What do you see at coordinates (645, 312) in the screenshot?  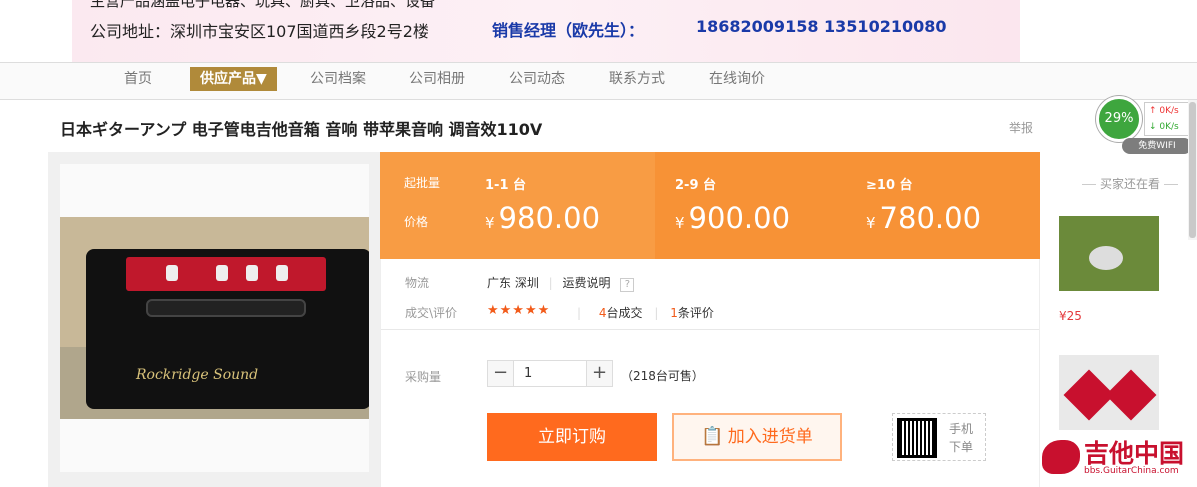 I see `deal-stats: | 4台成交 | 1条评价` at bounding box center [645, 312].